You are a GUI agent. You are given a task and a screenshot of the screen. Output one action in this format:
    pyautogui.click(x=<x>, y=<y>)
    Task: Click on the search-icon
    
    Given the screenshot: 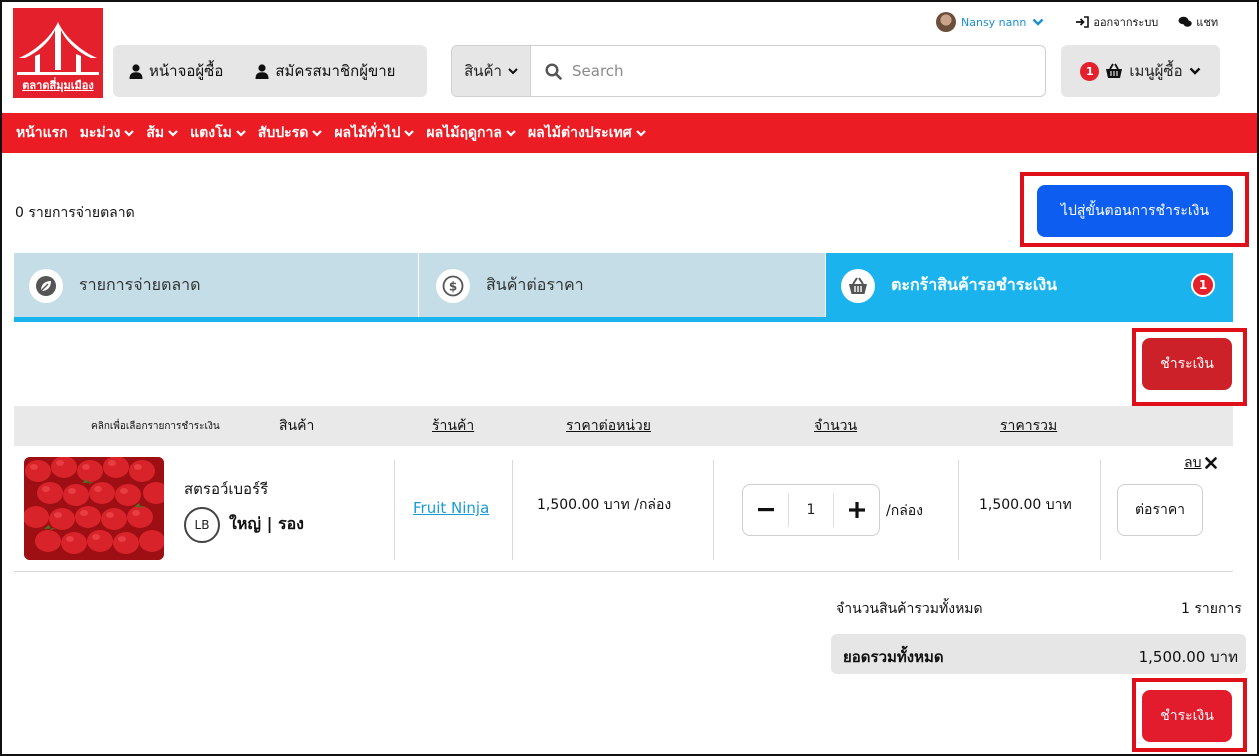 What is the action you would take?
    pyautogui.click(x=553, y=71)
    